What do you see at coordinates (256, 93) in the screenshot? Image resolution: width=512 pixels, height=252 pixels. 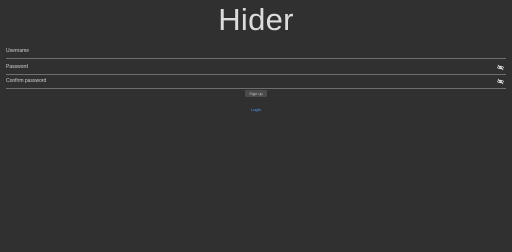 I see `signup-button: Sign up` at bounding box center [256, 93].